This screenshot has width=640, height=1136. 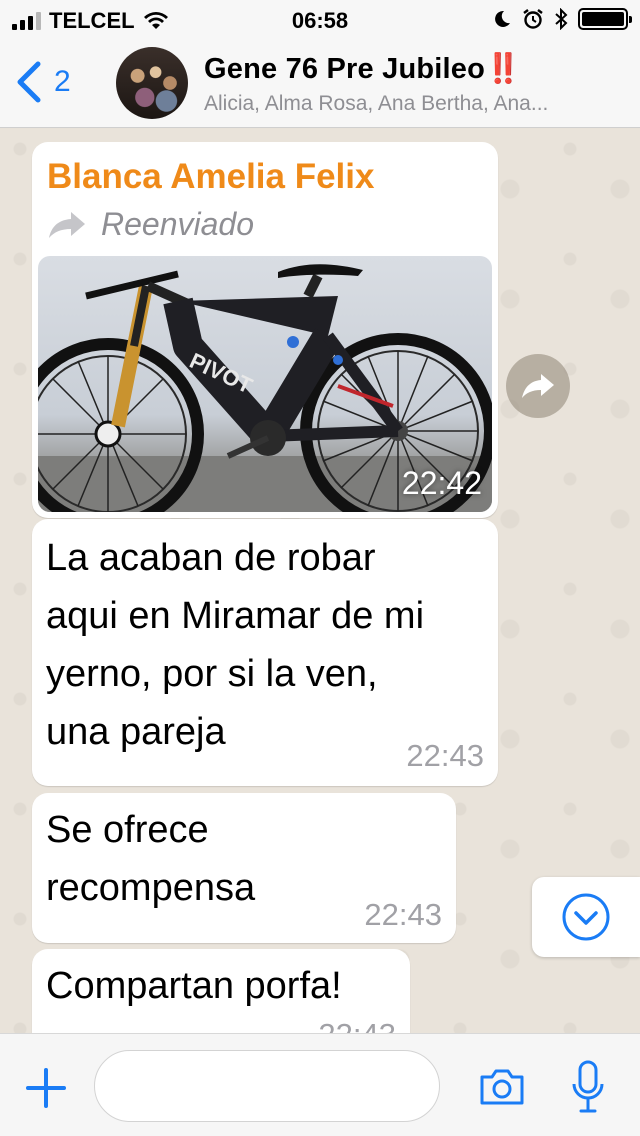 I want to click on group-avatar, so click(x=152, y=83).